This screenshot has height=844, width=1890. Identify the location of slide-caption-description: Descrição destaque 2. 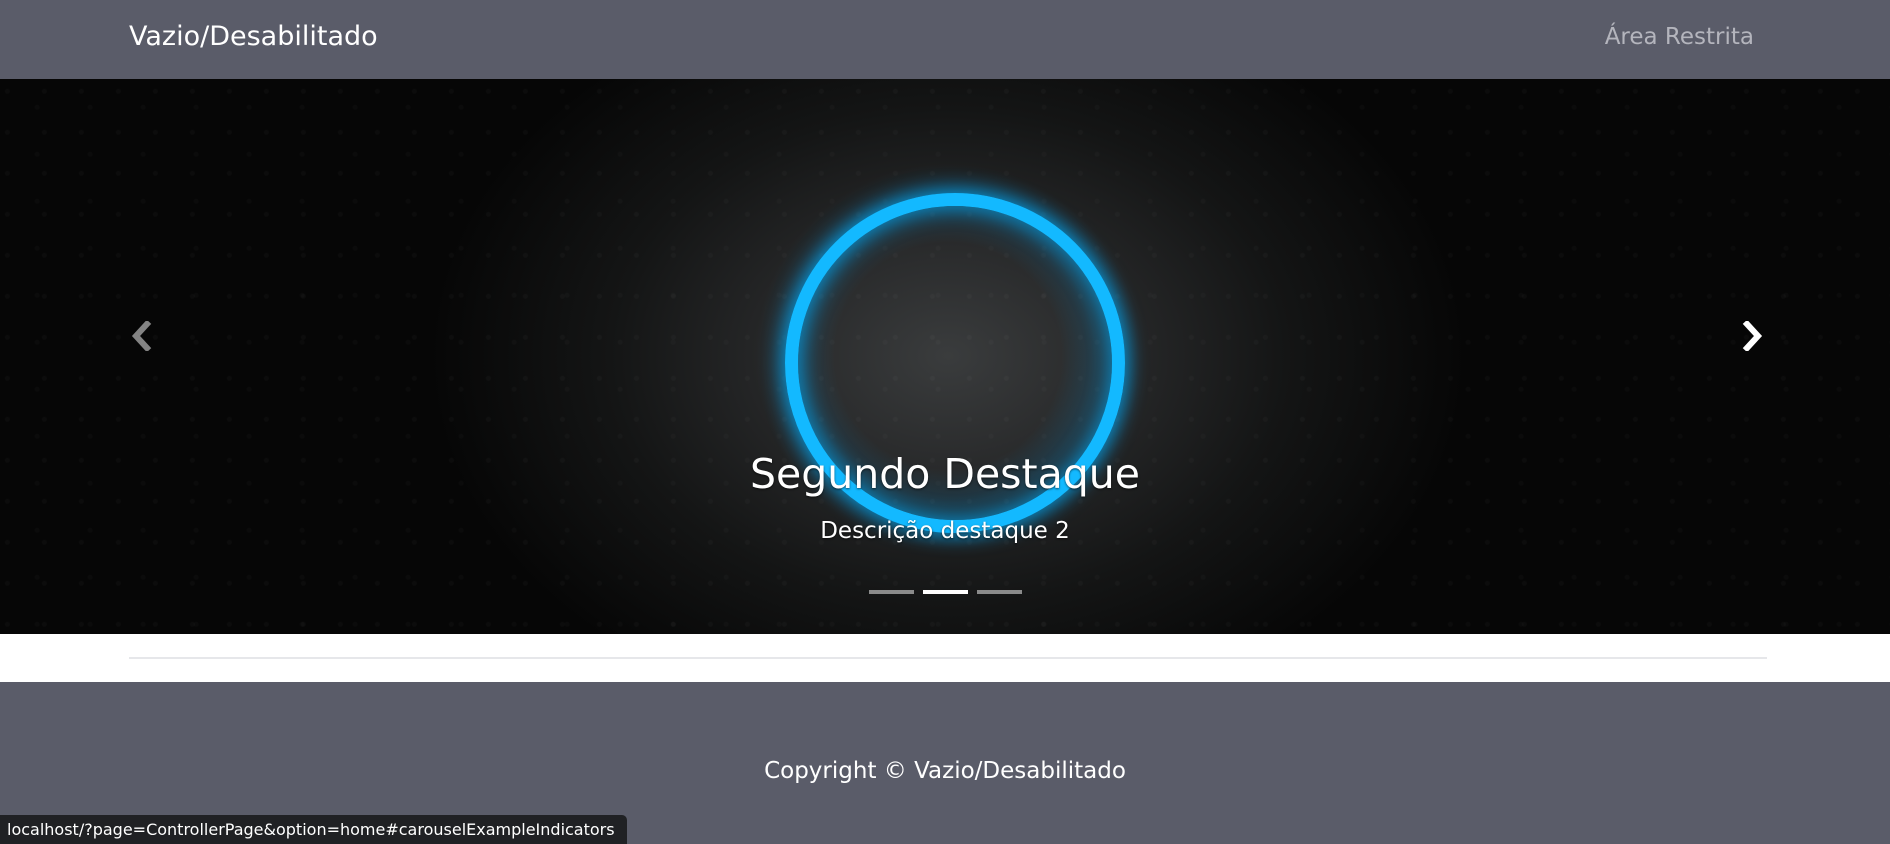
(945, 531).